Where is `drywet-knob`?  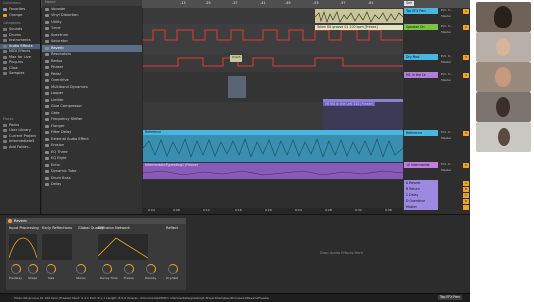
drywet-knob is located at coordinates (173, 269).